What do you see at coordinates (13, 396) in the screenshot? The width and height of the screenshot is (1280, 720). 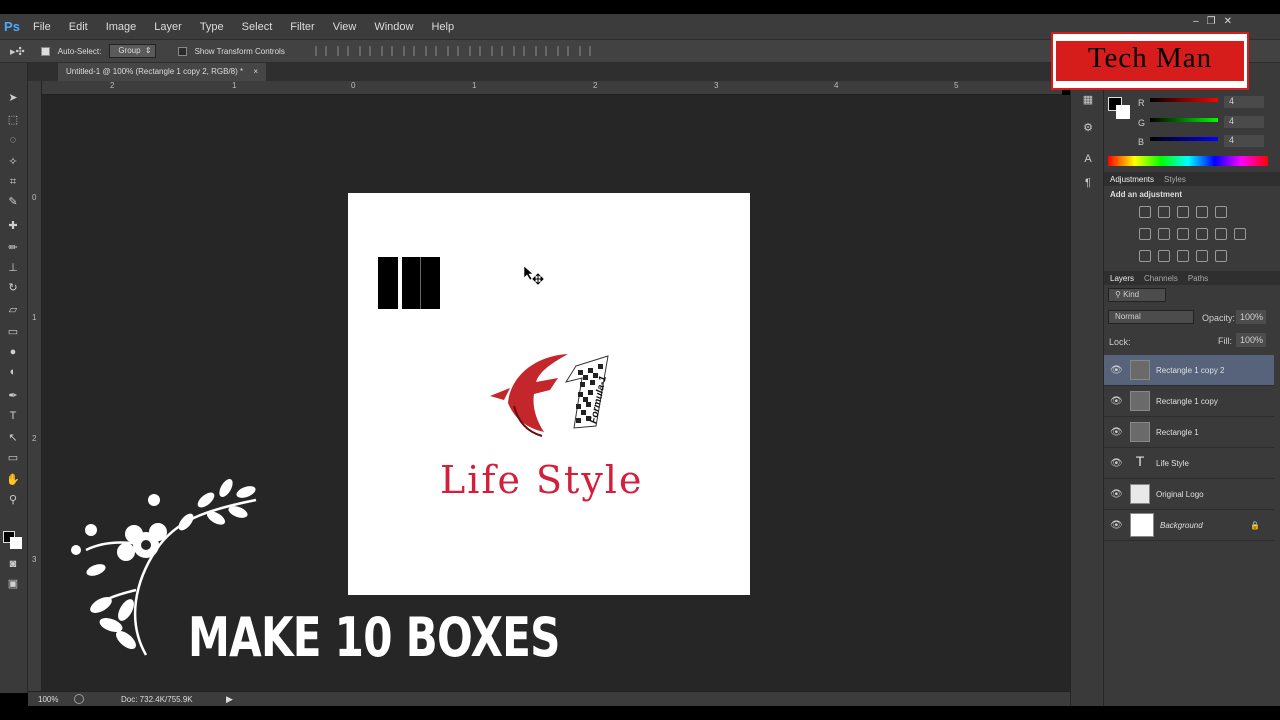 I see `pen-tool-icon: ✒` at bounding box center [13, 396].